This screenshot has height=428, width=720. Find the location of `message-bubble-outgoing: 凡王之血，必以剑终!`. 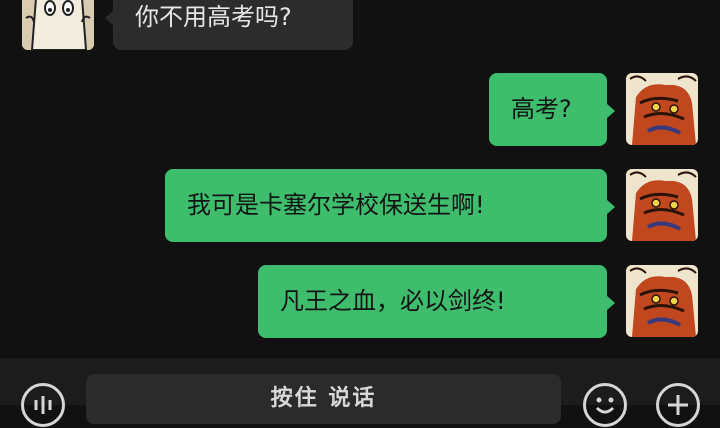

message-bubble-outgoing: 凡王之血，必以剑终! is located at coordinates (432, 301).